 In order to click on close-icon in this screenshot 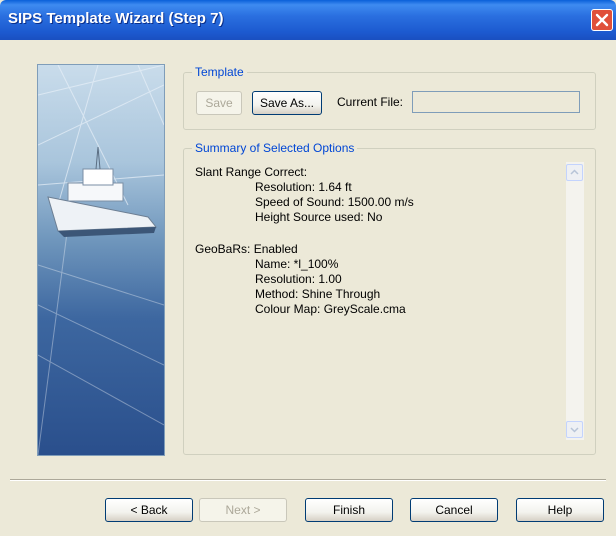, I will do `click(602, 20)`.